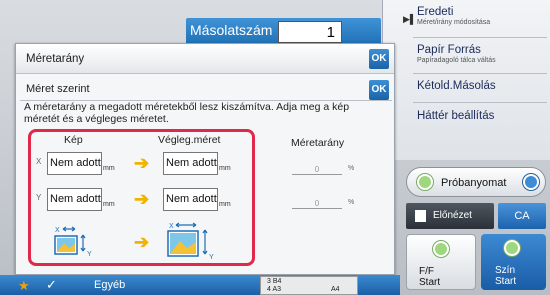 The height and width of the screenshot is (295, 550). I want to click on menu-item-paper-source-label: Papír Forrás, so click(449, 50).